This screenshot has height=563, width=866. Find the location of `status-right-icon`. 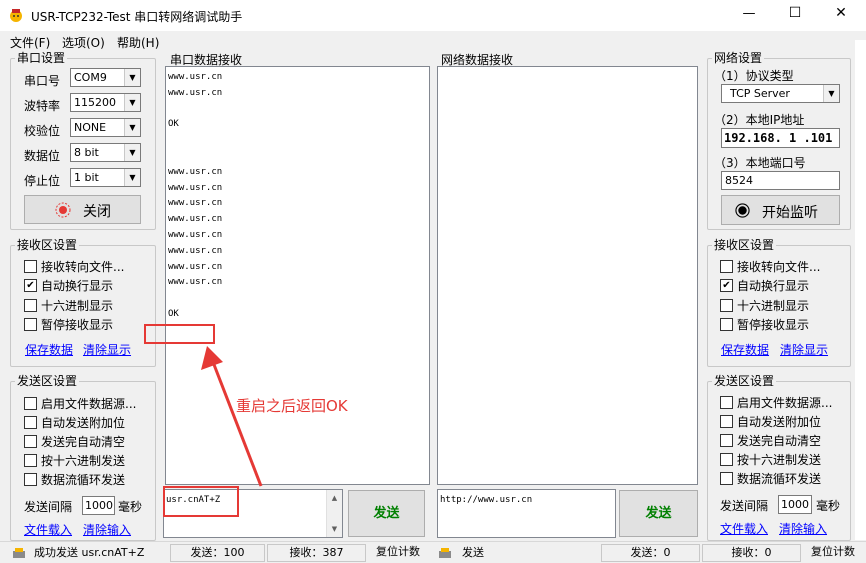

status-right-icon is located at coordinates (445, 553).